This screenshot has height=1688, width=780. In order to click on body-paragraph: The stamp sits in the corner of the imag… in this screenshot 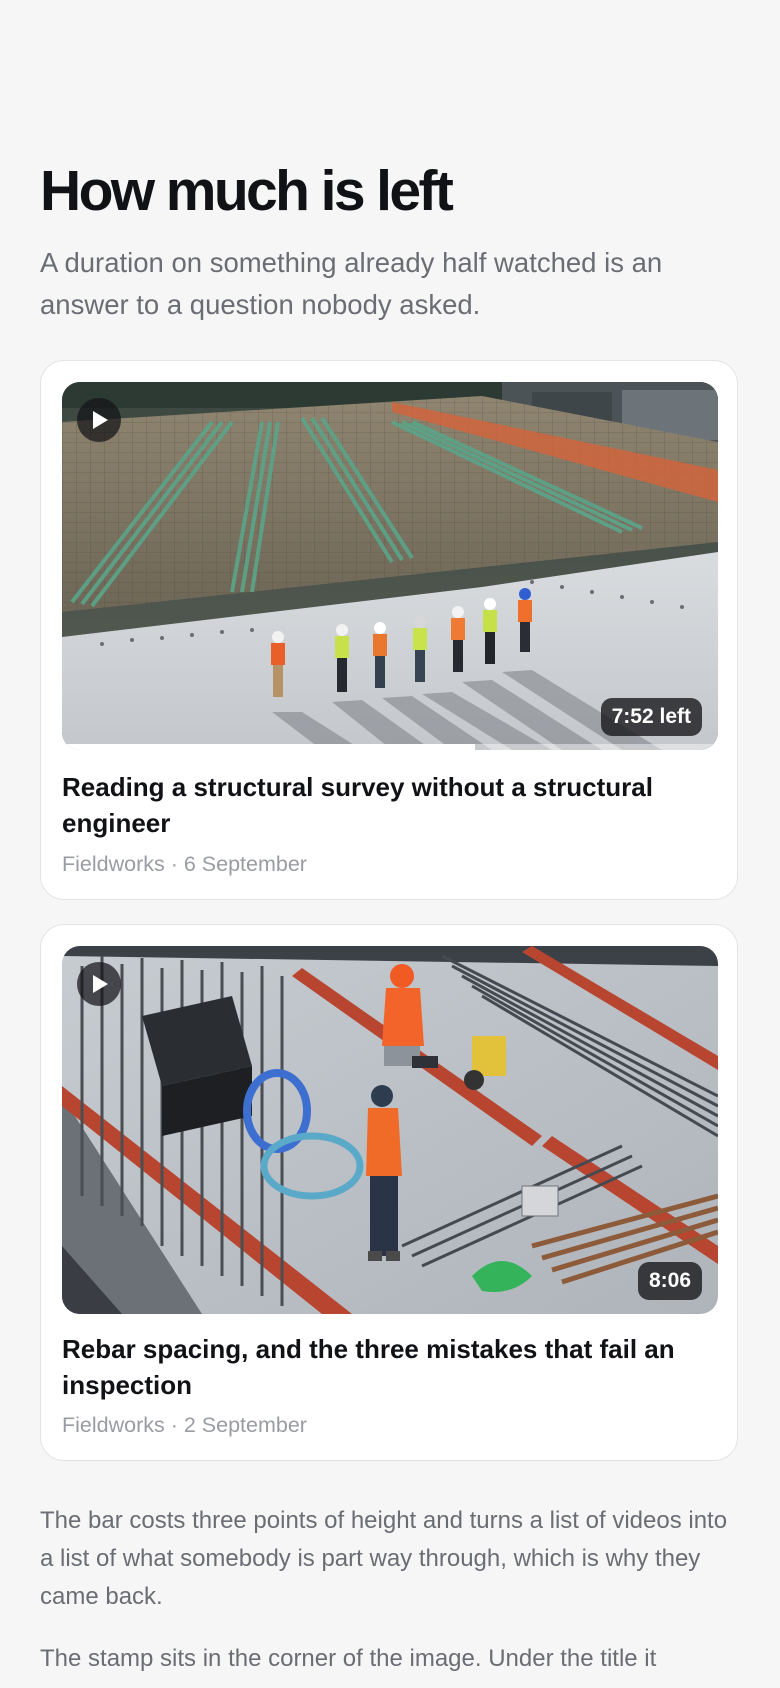, I will do `click(348, 1658)`.